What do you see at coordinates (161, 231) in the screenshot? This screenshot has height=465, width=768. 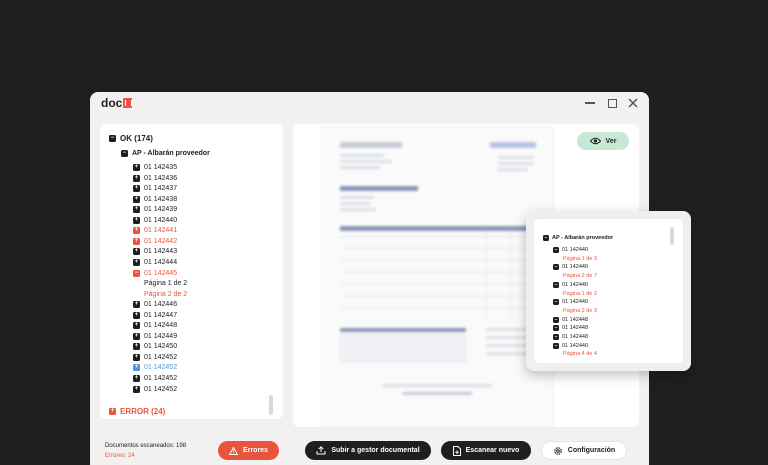 I see `tree-item-label: 01 142441` at bounding box center [161, 231].